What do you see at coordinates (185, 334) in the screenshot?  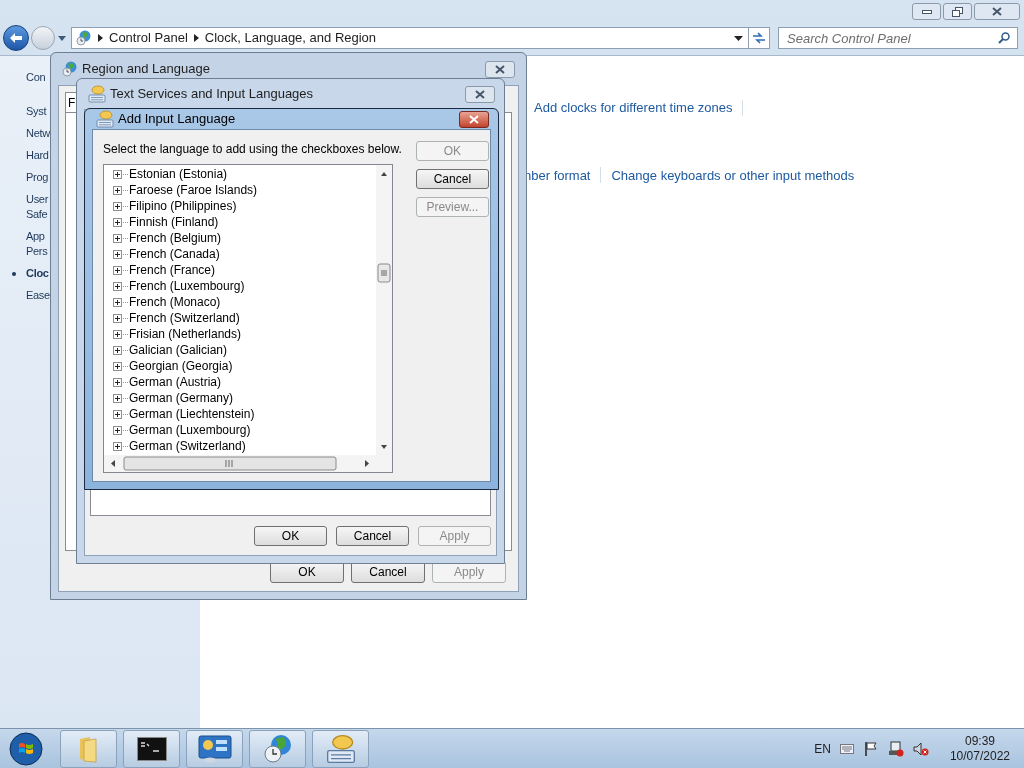 I see `tree-item: Frisian (Netherlands)` at bounding box center [185, 334].